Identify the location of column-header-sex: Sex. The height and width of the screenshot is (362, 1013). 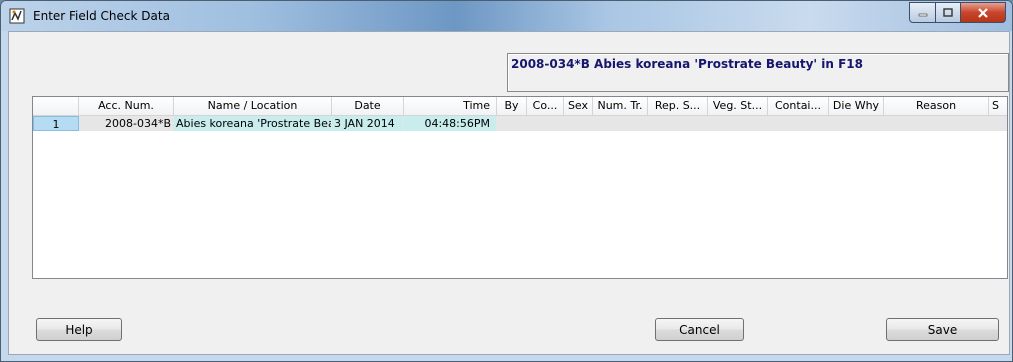
(578, 106).